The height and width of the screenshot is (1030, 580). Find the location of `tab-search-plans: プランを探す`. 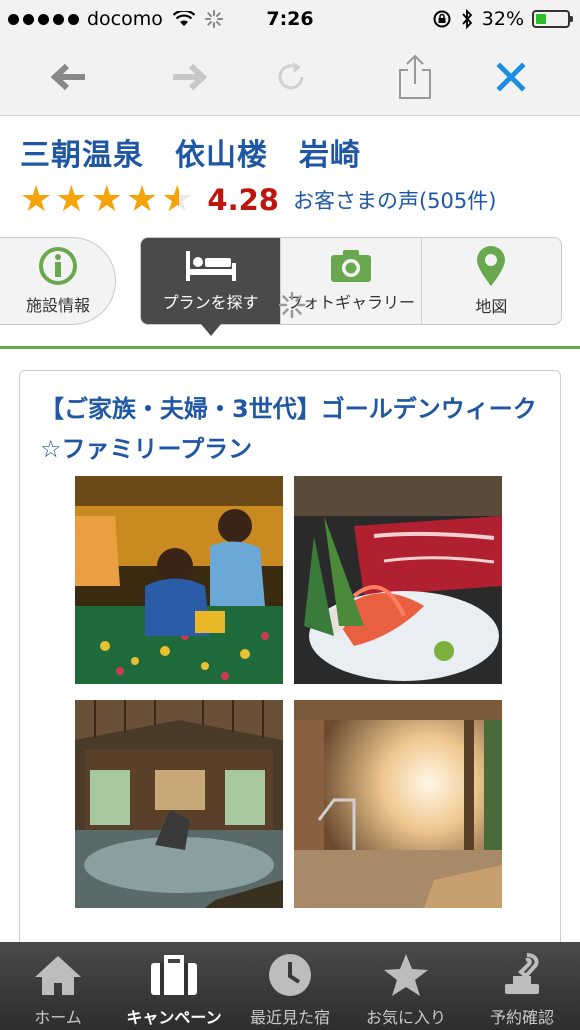

tab-search-plans: プランを探す is located at coordinates (211, 287).